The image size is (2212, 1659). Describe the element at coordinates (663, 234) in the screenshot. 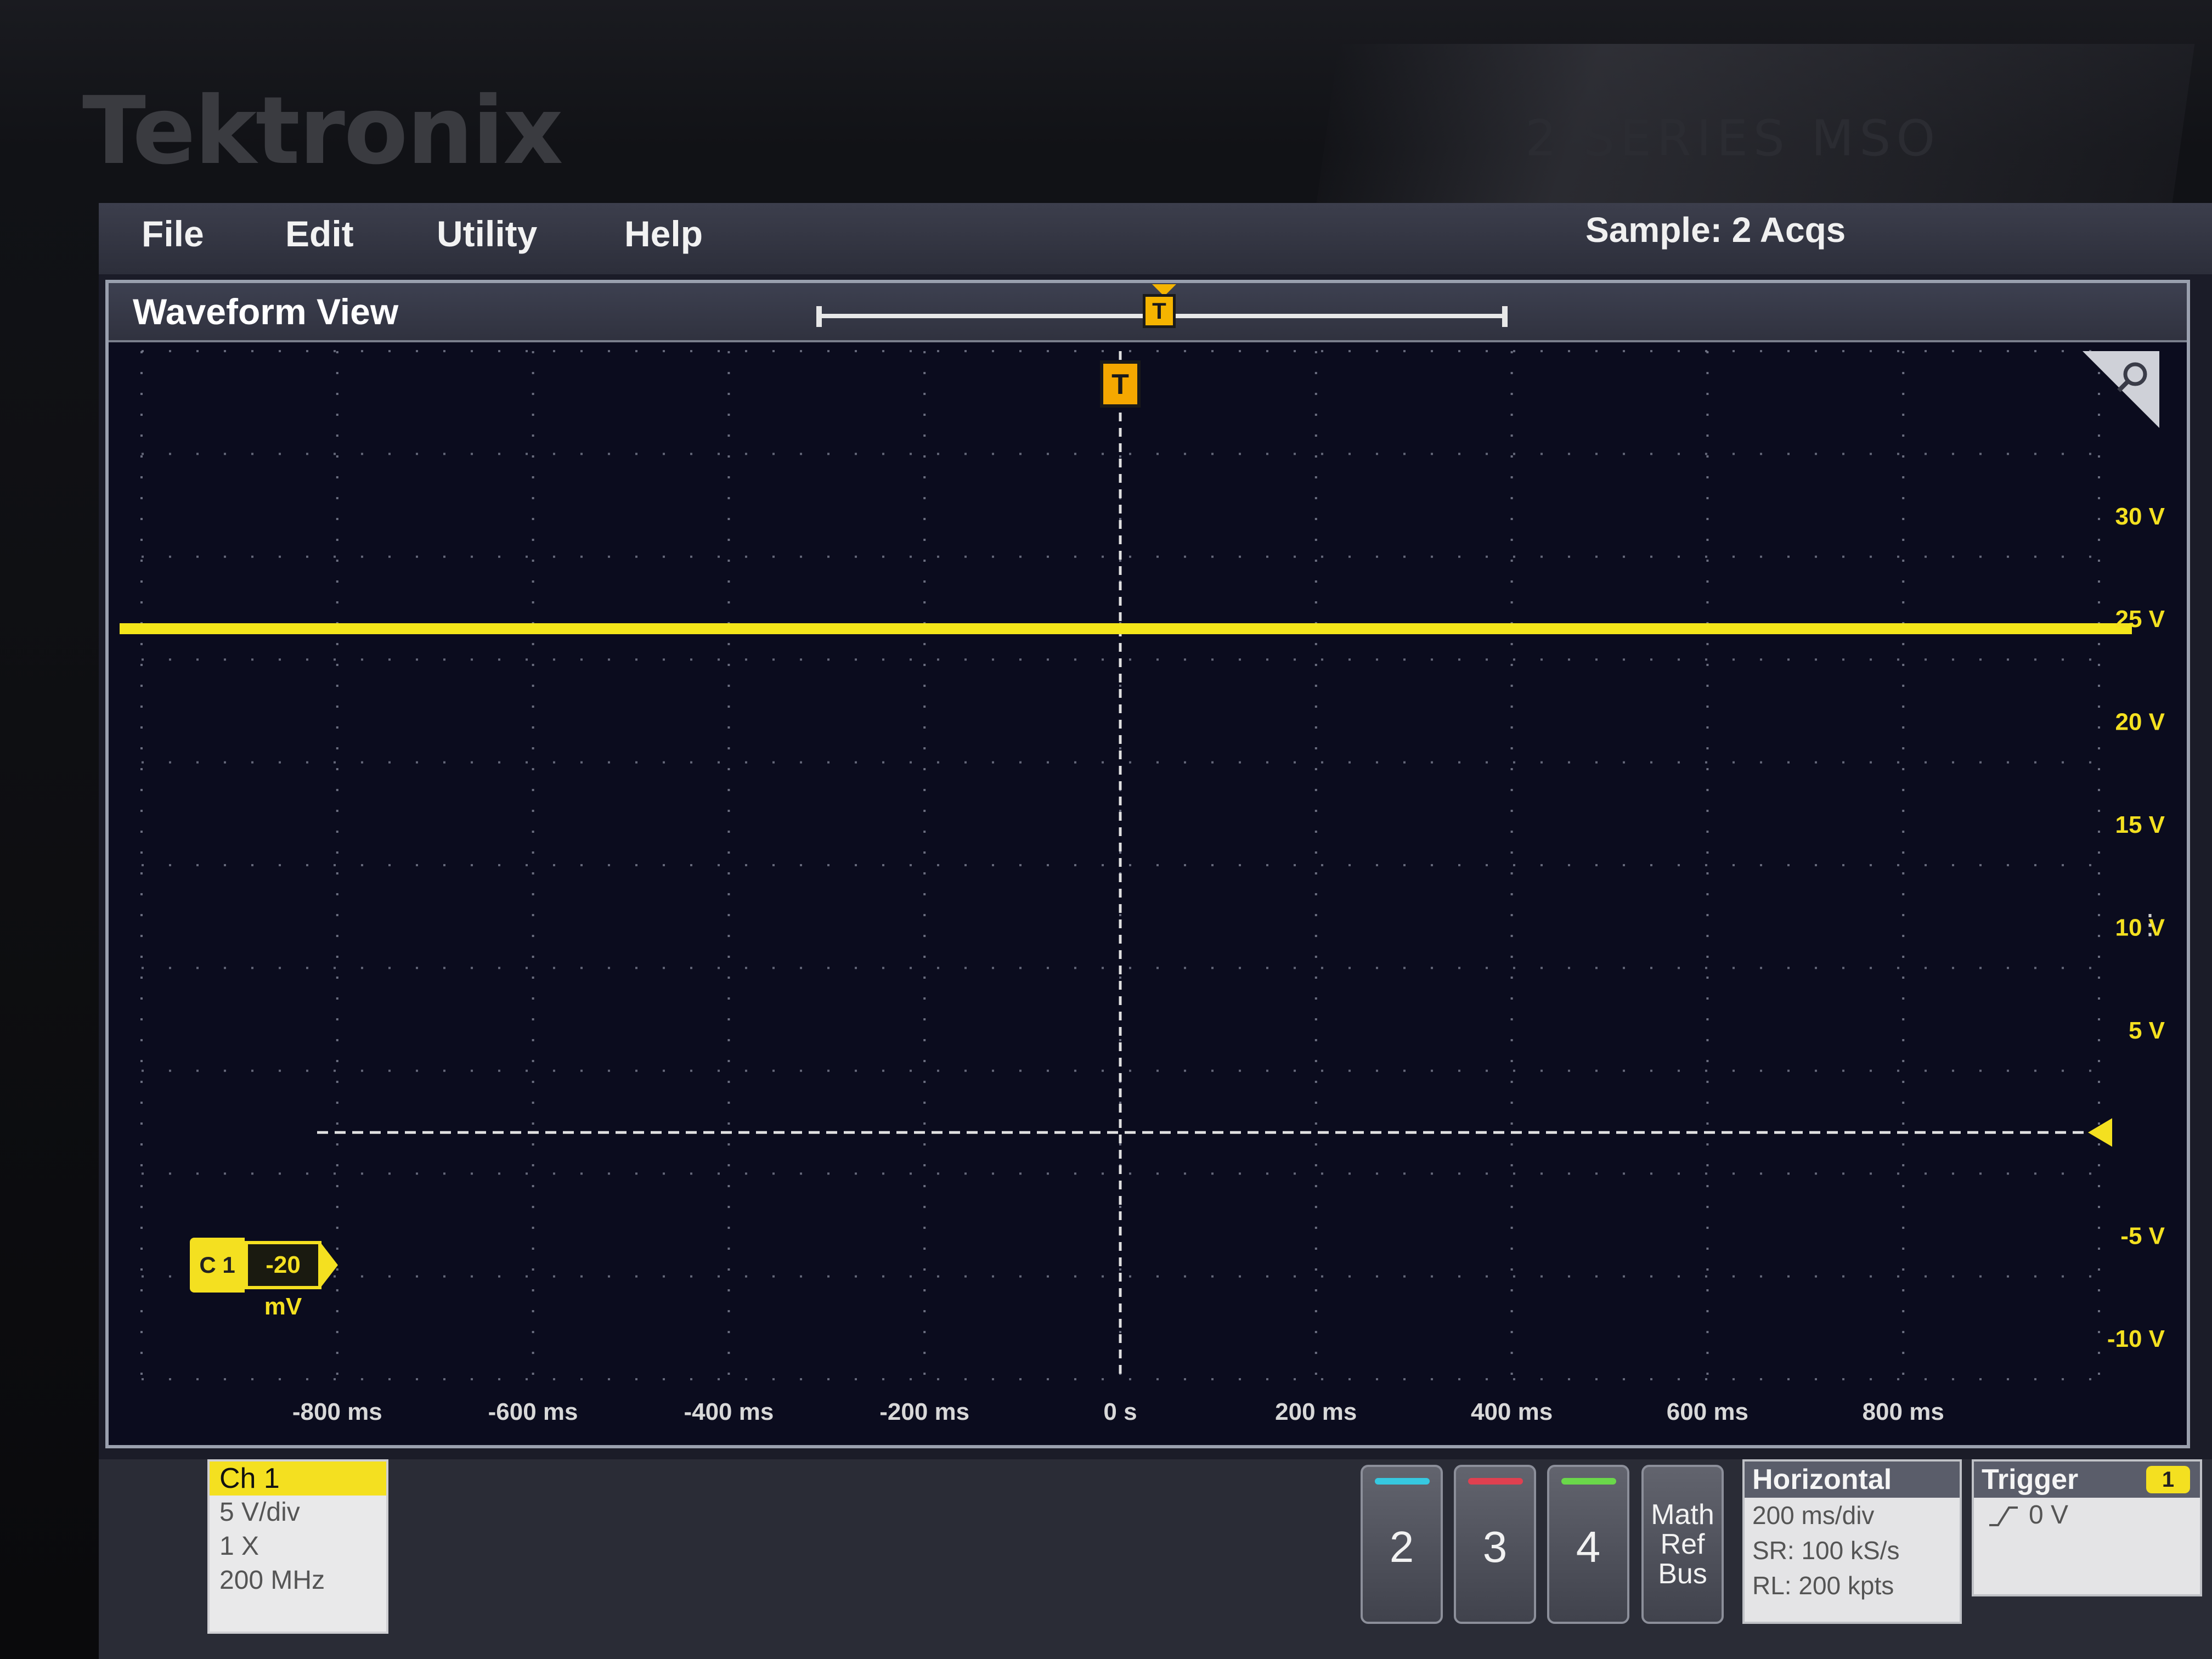

I see `menu-help: Help` at that location.